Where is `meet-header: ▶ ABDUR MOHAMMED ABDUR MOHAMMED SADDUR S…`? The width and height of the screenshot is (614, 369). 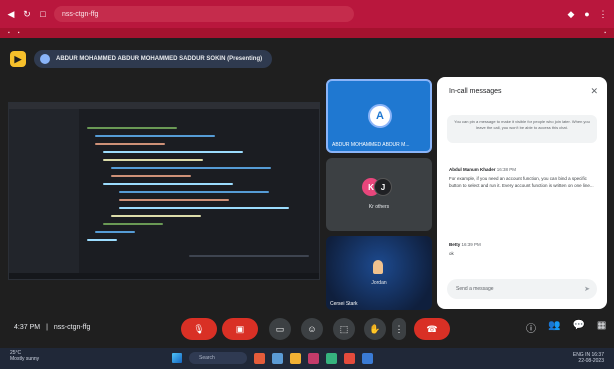 meet-header: ▶ ABDUR MOHAMMED ABDUR MOHAMMED SADDUR S… is located at coordinates (307, 59).